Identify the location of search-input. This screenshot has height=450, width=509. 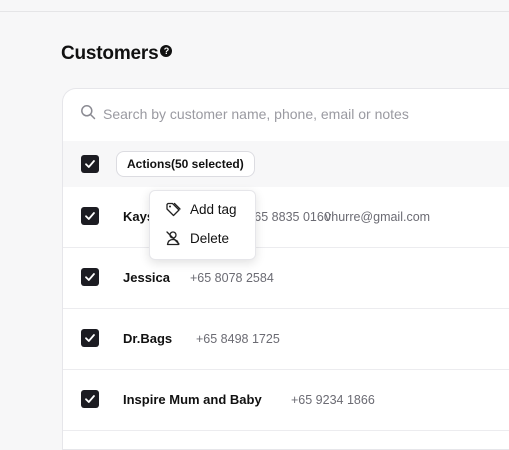
(303, 114).